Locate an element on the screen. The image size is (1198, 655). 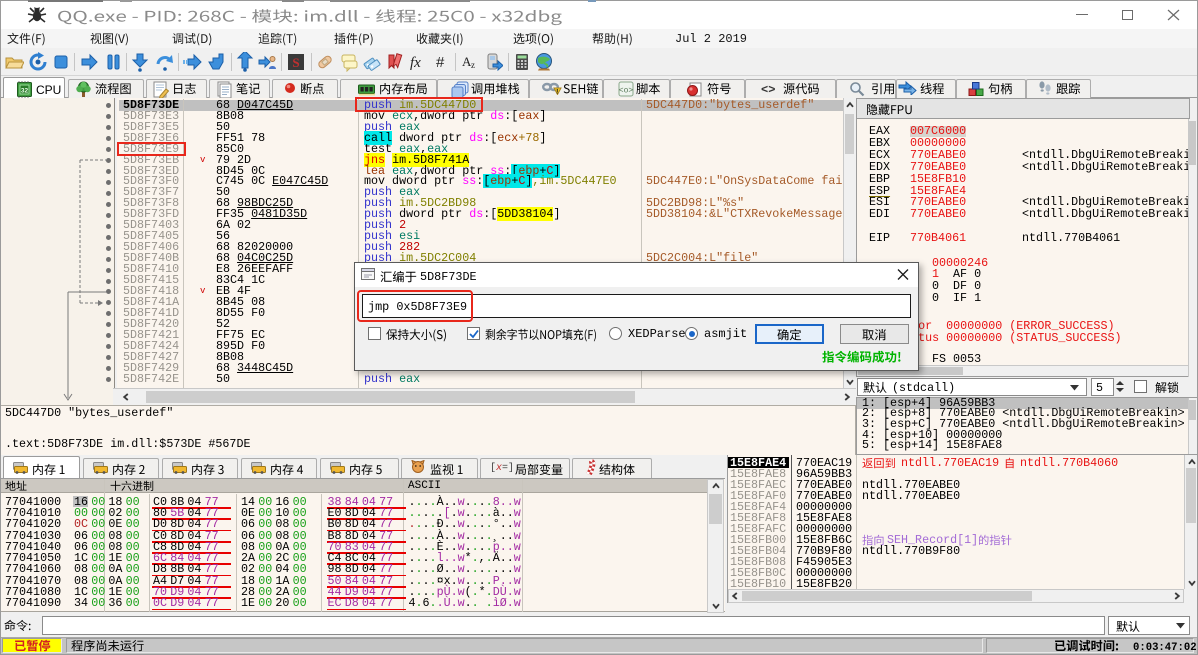
svg-text: fx is located at coordinates (415, 63).